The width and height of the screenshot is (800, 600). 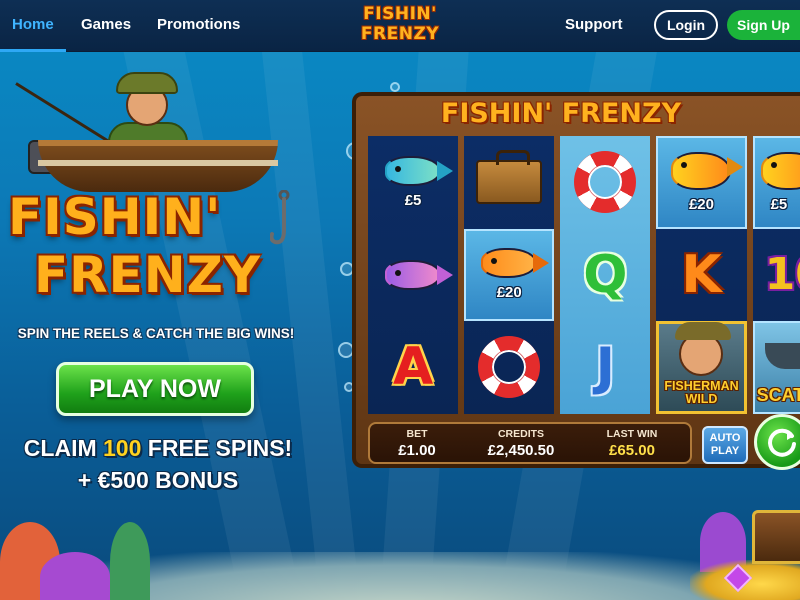 I want to click on fisherman-hat, so click(x=147, y=83).